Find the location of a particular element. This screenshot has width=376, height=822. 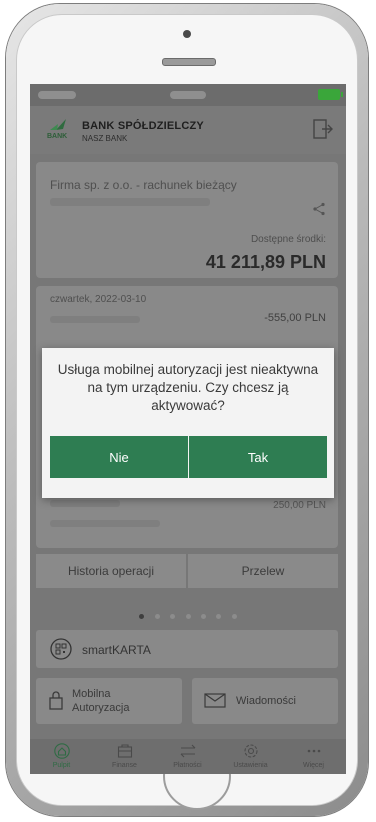

share-icon is located at coordinates (319, 209).